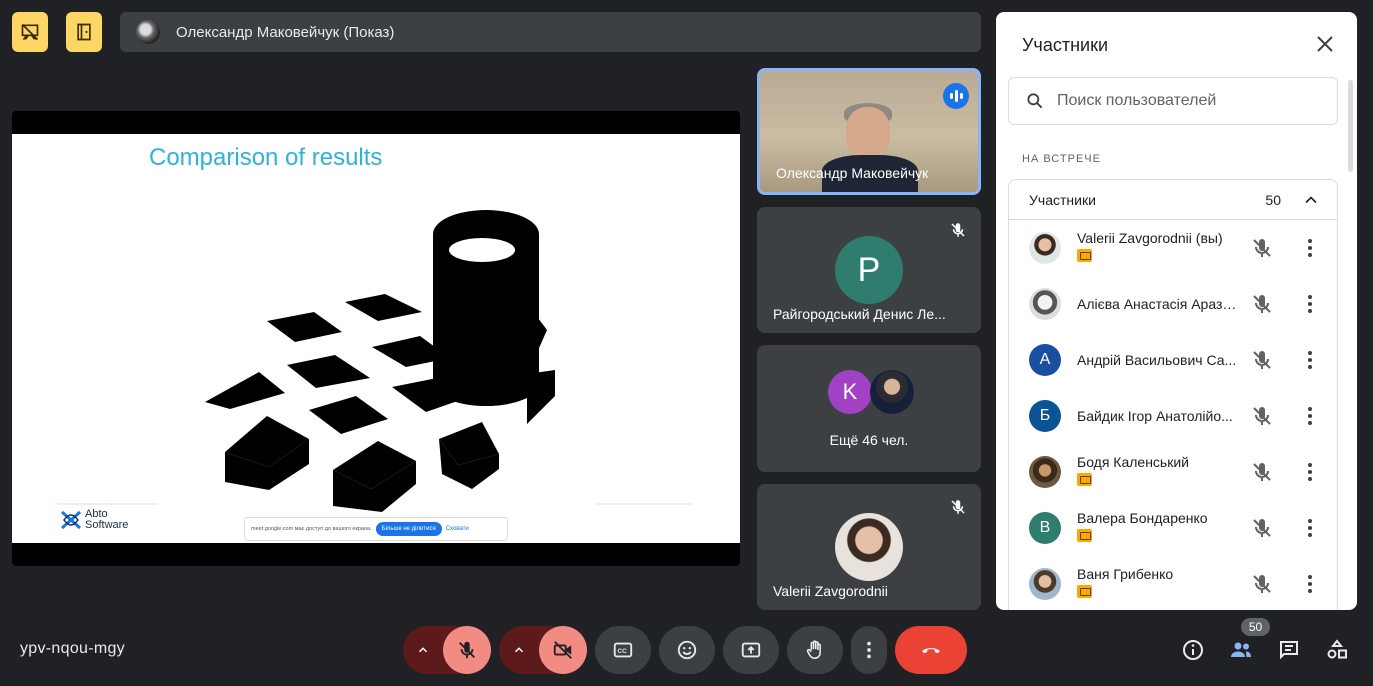 This screenshot has width=1373, height=686. What do you see at coordinates (1289, 650) in the screenshot?
I see `chat-icon` at bounding box center [1289, 650].